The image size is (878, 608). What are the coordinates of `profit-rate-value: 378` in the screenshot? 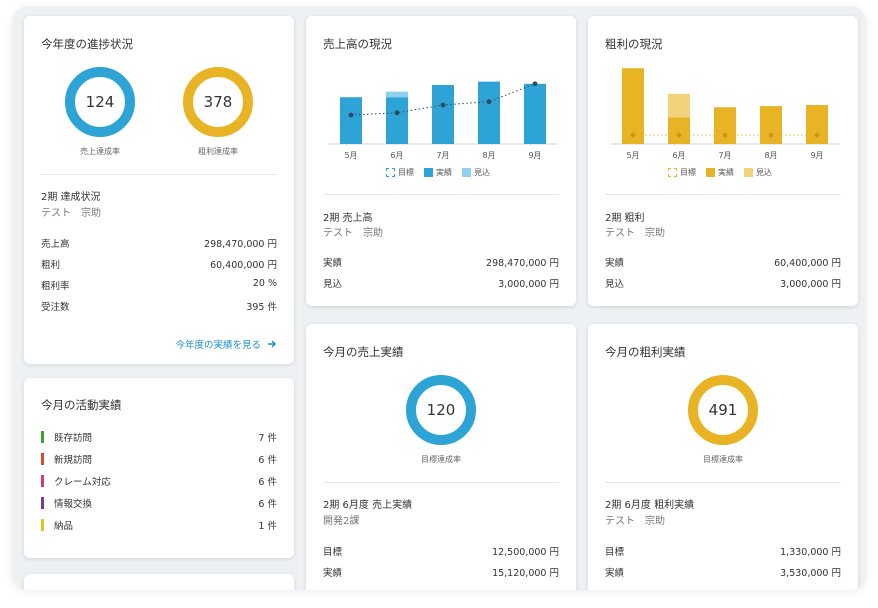 It's located at (218, 102).